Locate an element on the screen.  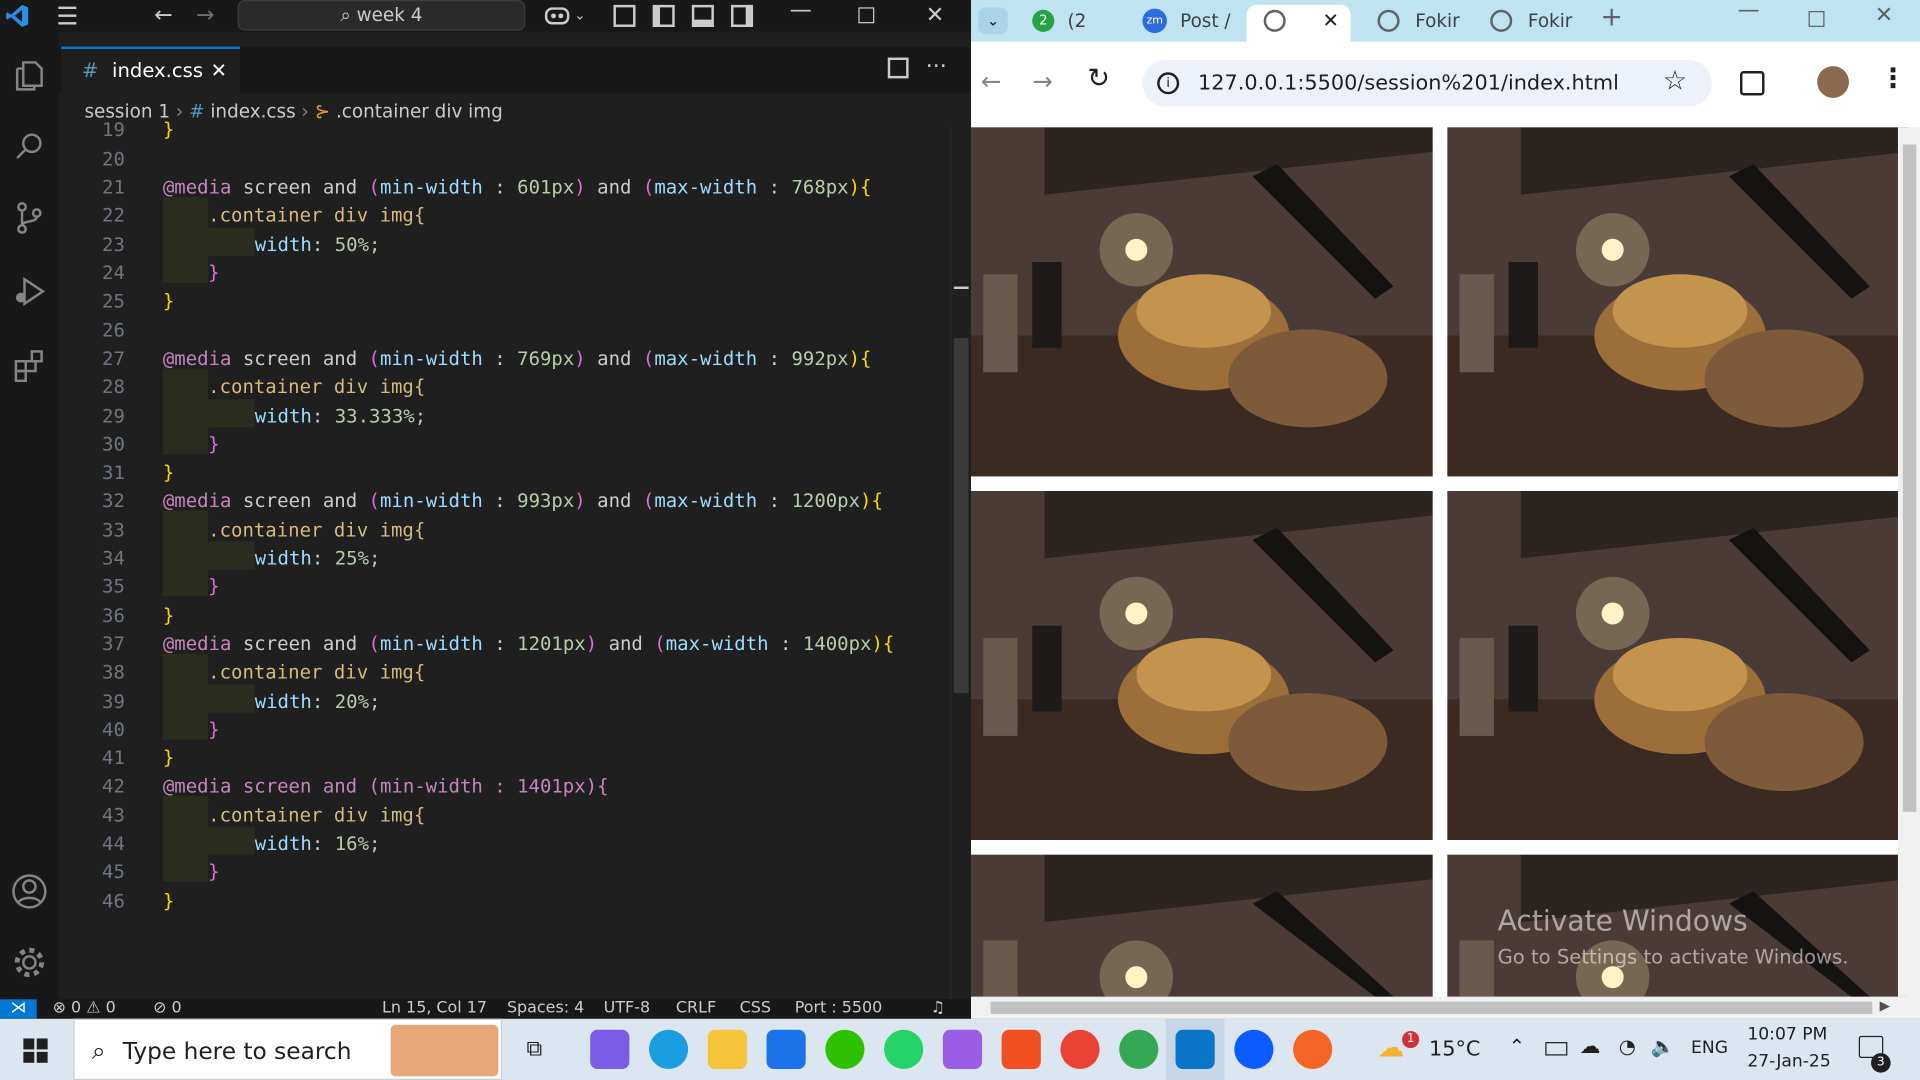
bookmark-star-icon: ☆ is located at coordinates (1675, 81).